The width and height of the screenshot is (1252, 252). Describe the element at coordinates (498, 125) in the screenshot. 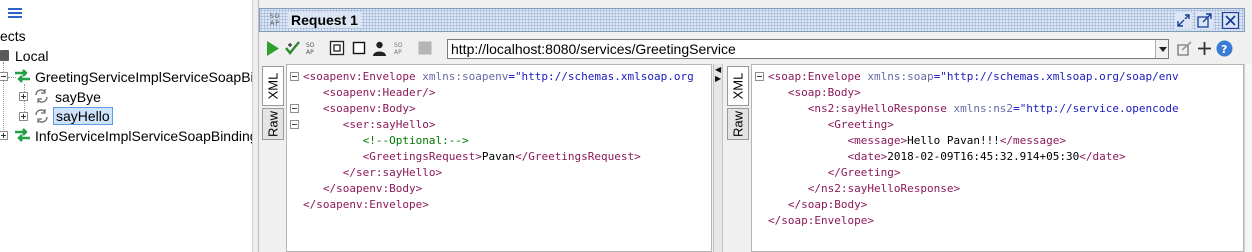

I see `code-line: <ser:sayHello>` at that location.